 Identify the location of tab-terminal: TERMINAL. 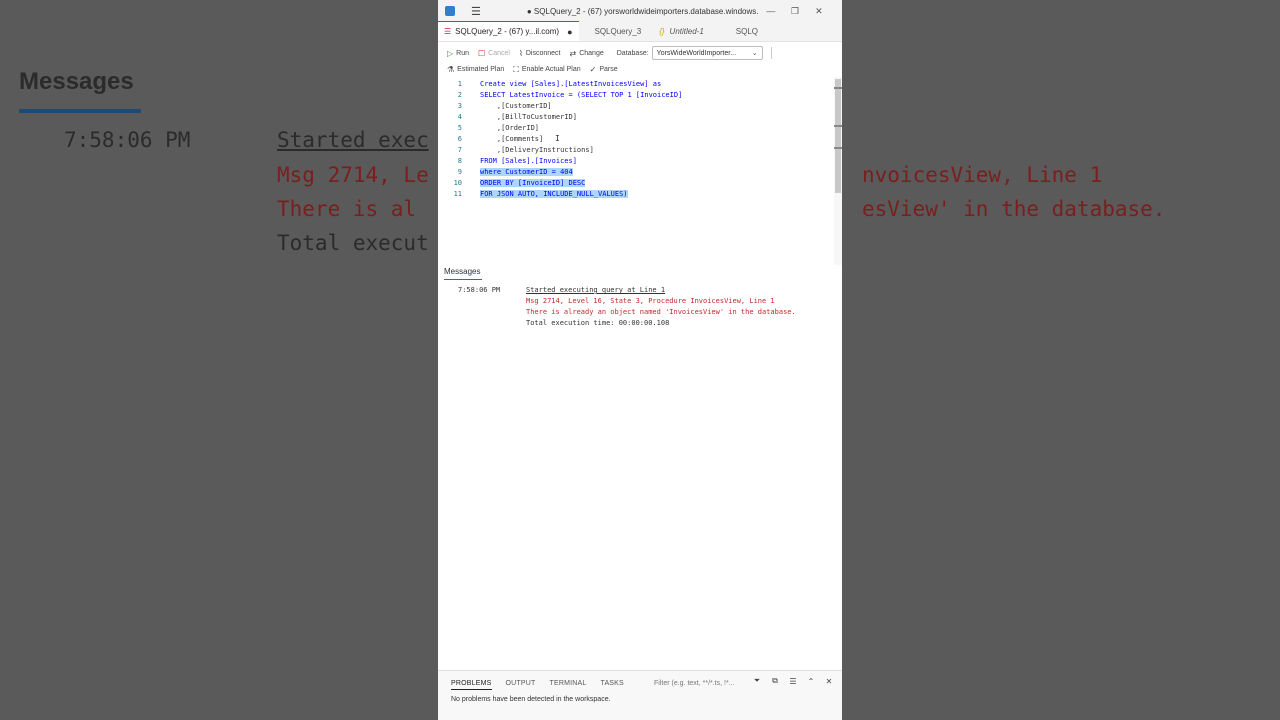
(567, 683).